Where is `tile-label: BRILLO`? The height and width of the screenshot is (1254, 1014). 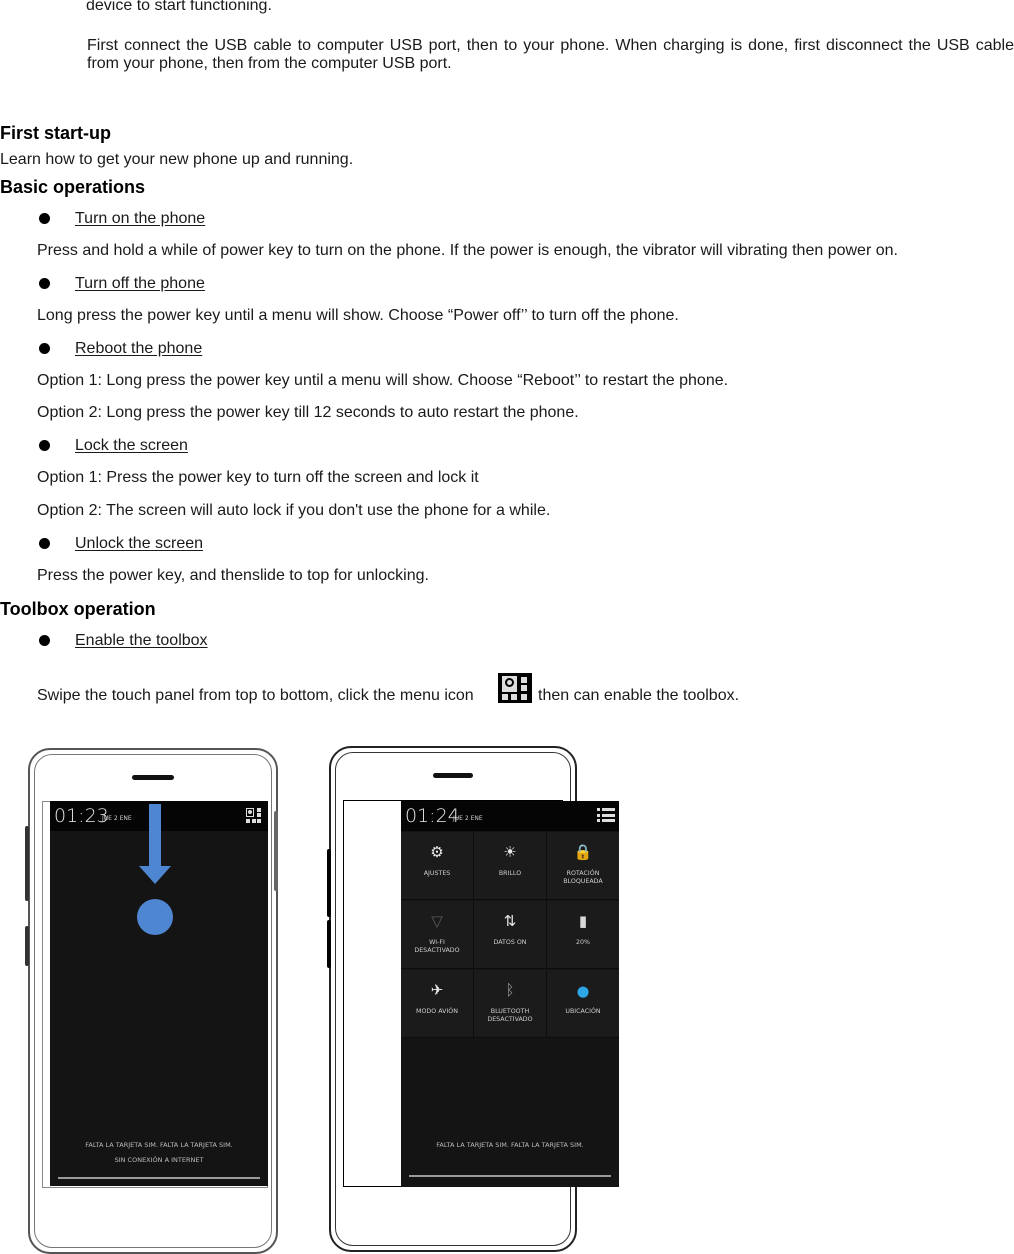 tile-label: BRILLO is located at coordinates (510, 873).